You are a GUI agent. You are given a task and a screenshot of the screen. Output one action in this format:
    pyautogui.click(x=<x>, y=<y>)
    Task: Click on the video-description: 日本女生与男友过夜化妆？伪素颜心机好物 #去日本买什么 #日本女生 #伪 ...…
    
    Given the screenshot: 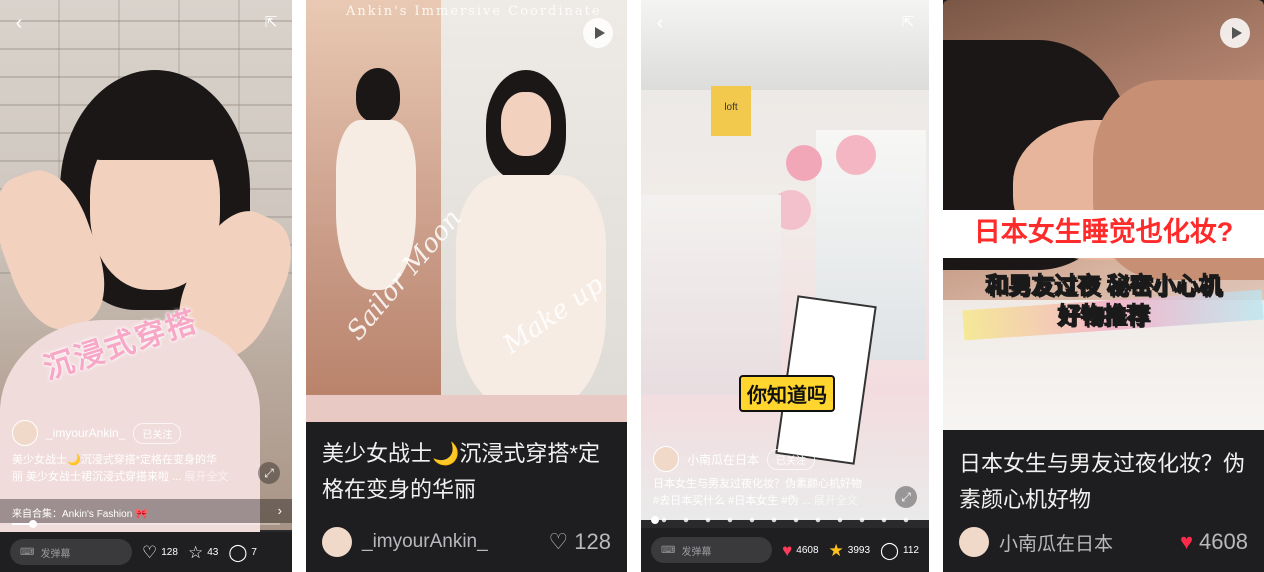 What is the action you would take?
    pyautogui.click(x=773, y=493)
    